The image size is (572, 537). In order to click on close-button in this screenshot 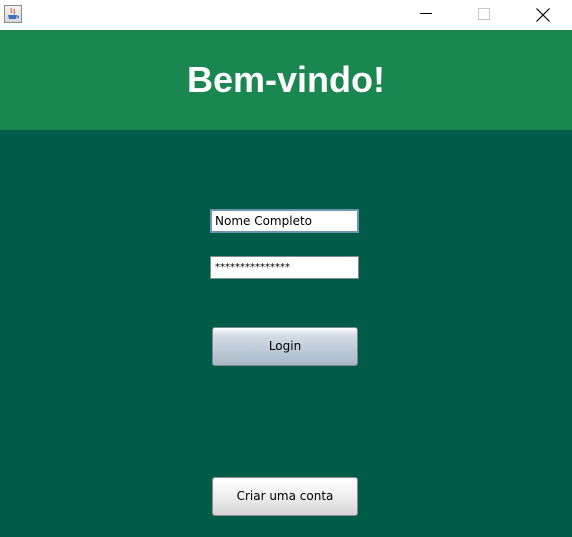, I will do `click(542, 15)`.